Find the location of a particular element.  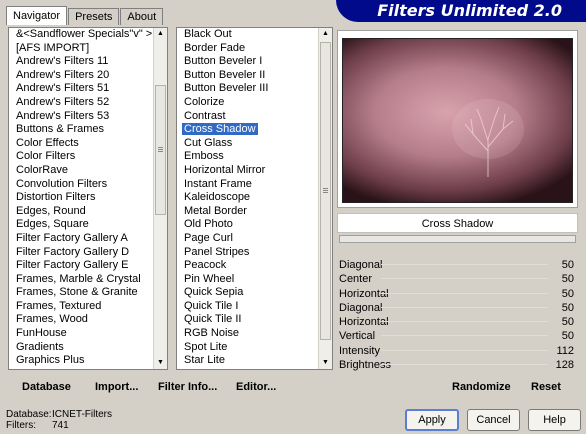

preview-image is located at coordinates (457, 120).